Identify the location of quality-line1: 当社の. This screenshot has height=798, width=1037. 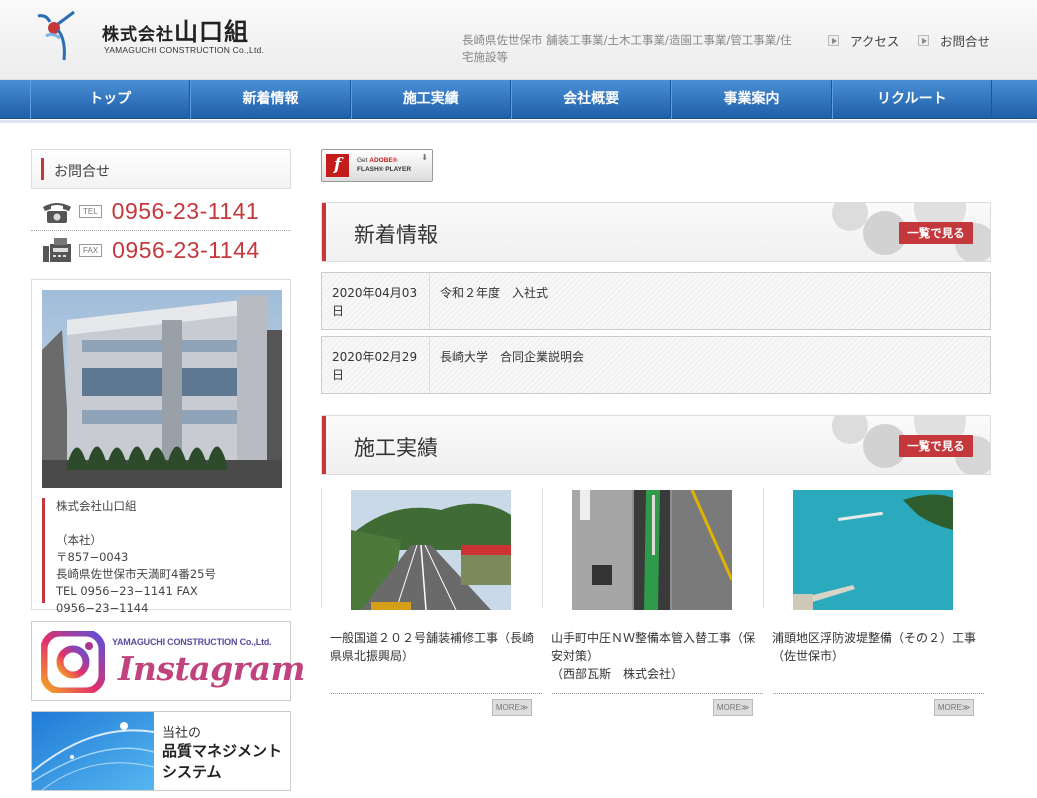
(182, 733).